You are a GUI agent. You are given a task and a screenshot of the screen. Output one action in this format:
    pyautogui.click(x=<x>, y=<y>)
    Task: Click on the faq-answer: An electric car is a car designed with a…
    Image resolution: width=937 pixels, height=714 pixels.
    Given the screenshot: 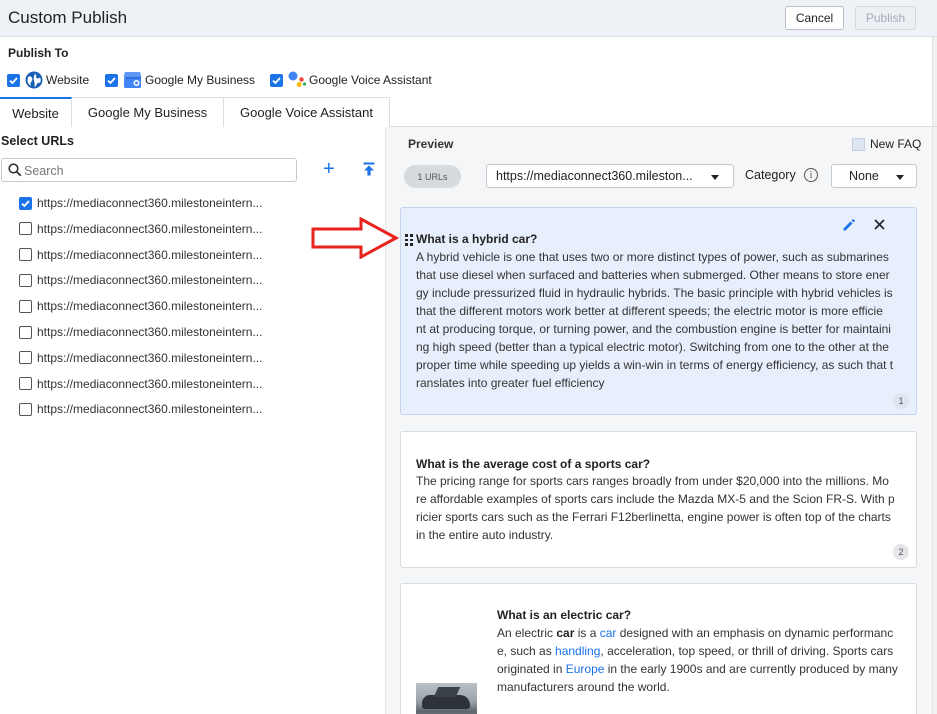 What is the action you would take?
    pyautogui.click(x=697, y=660)
    